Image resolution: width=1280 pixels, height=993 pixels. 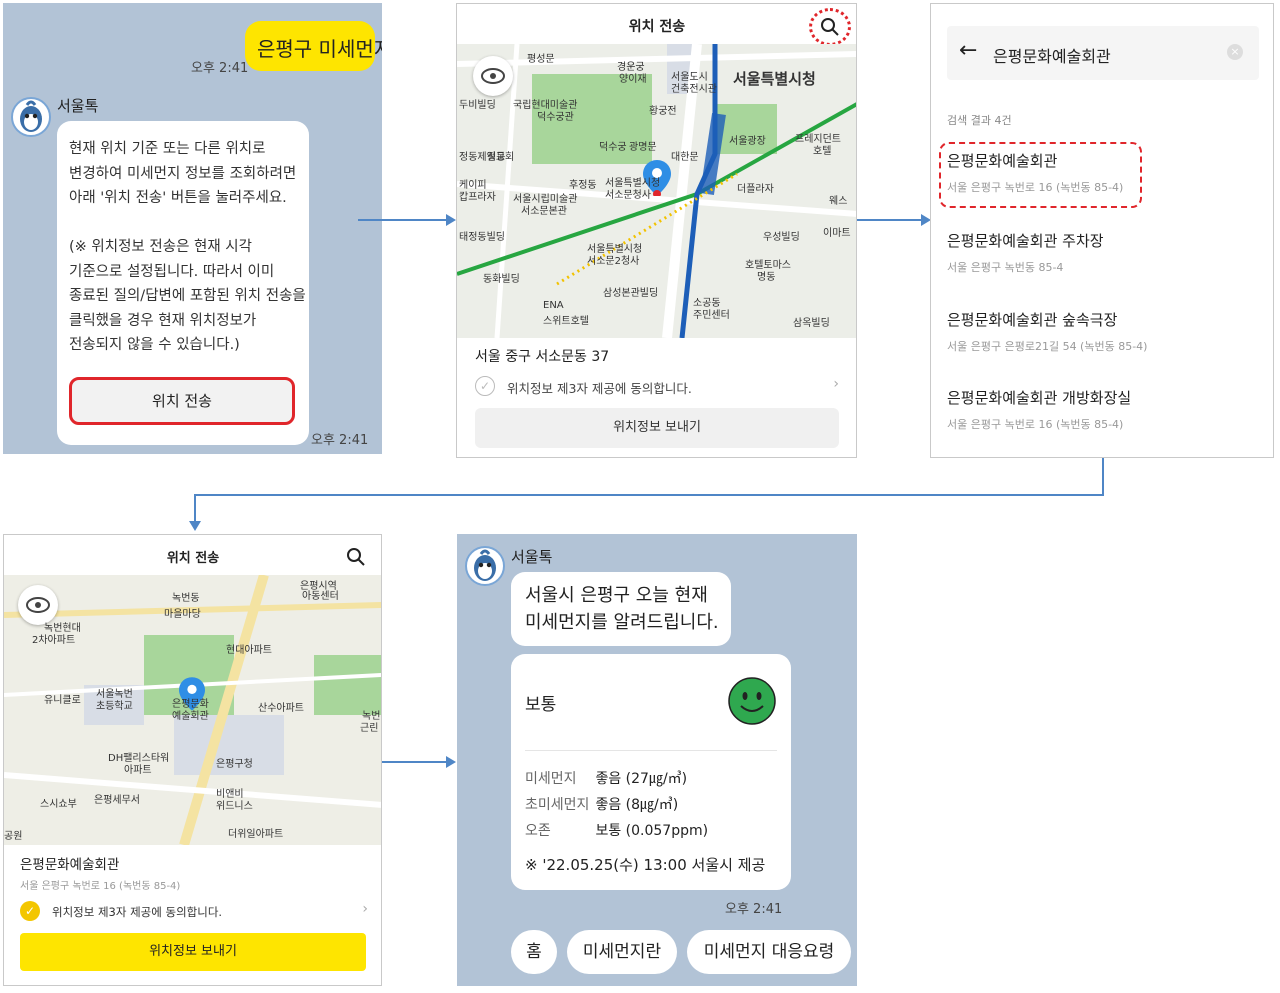 What do you see at coordinates (58, 804) in the screenshot?
I see `map-place-label: 스시쇼부` at bounding box center [58, 804].